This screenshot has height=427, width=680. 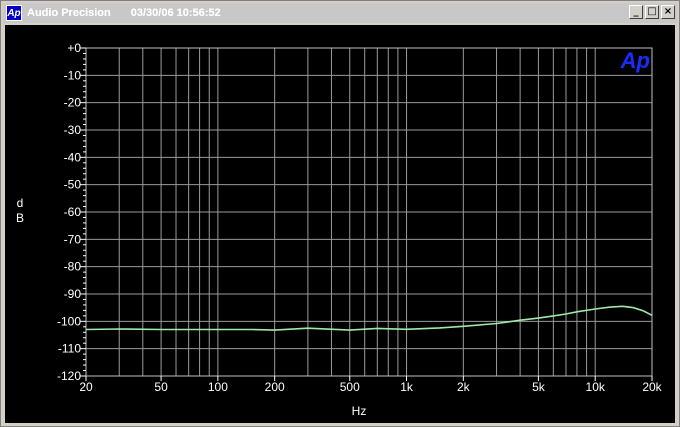 I want to click on x-tick-label: 100, so click(x=218, y=387).